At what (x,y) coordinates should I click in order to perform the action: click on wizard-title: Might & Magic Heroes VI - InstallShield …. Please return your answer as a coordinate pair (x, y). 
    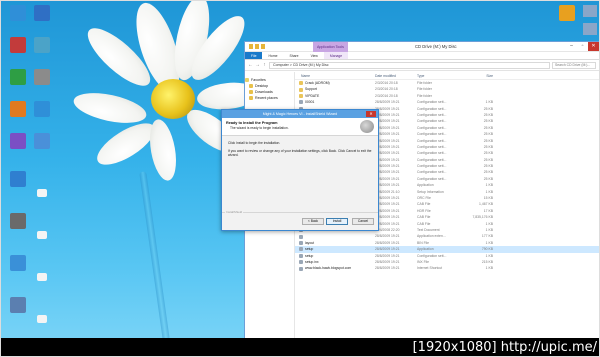
    Looking at the image, I should click on (300, 114).